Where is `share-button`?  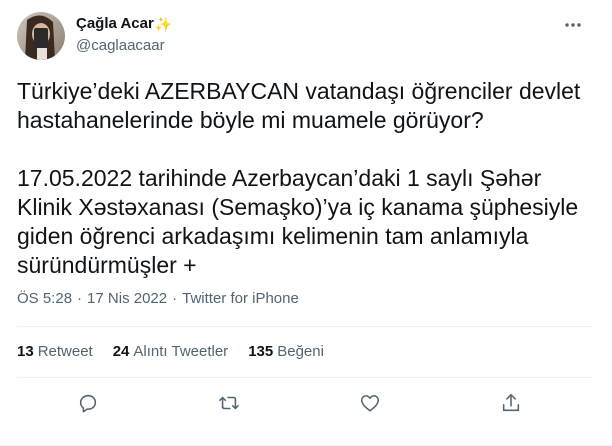
share-button is located at coordinates (511, 403).